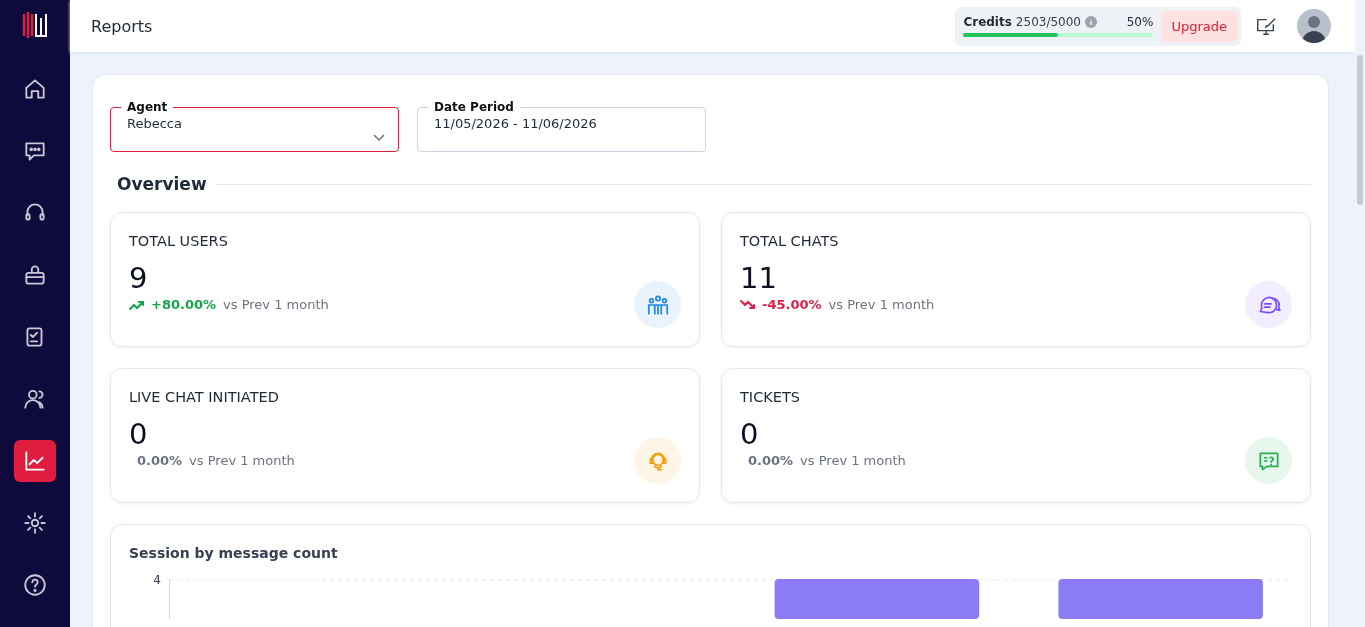  Describe the element at coordinates (561, 126) in the screenshot. I see `date-period-field: Date Period 11/05/2026 - 11/06/2026` at that location.